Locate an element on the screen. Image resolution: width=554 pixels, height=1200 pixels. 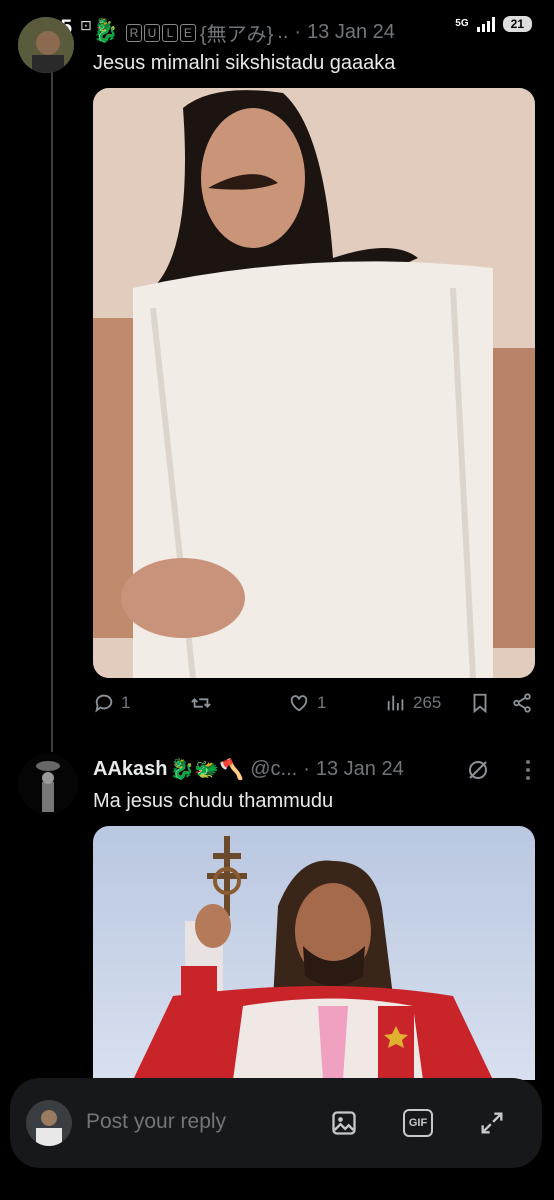
grok-icon is located at coordinates (478, 770).